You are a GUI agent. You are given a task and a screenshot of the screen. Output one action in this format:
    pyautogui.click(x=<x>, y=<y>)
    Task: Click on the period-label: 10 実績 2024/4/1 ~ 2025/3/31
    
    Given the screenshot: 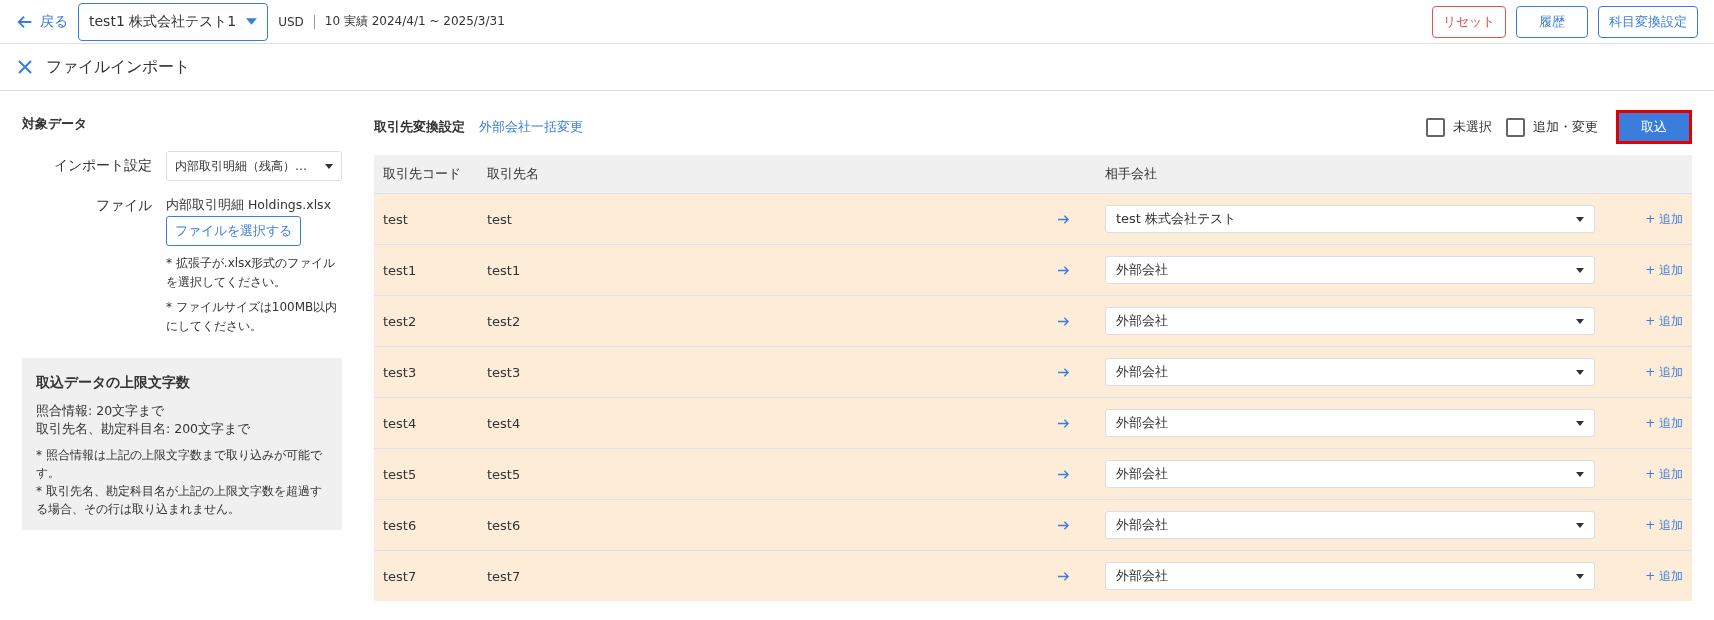 What is the action you would take?
    pyautogui.click(x=414, y=21)
    